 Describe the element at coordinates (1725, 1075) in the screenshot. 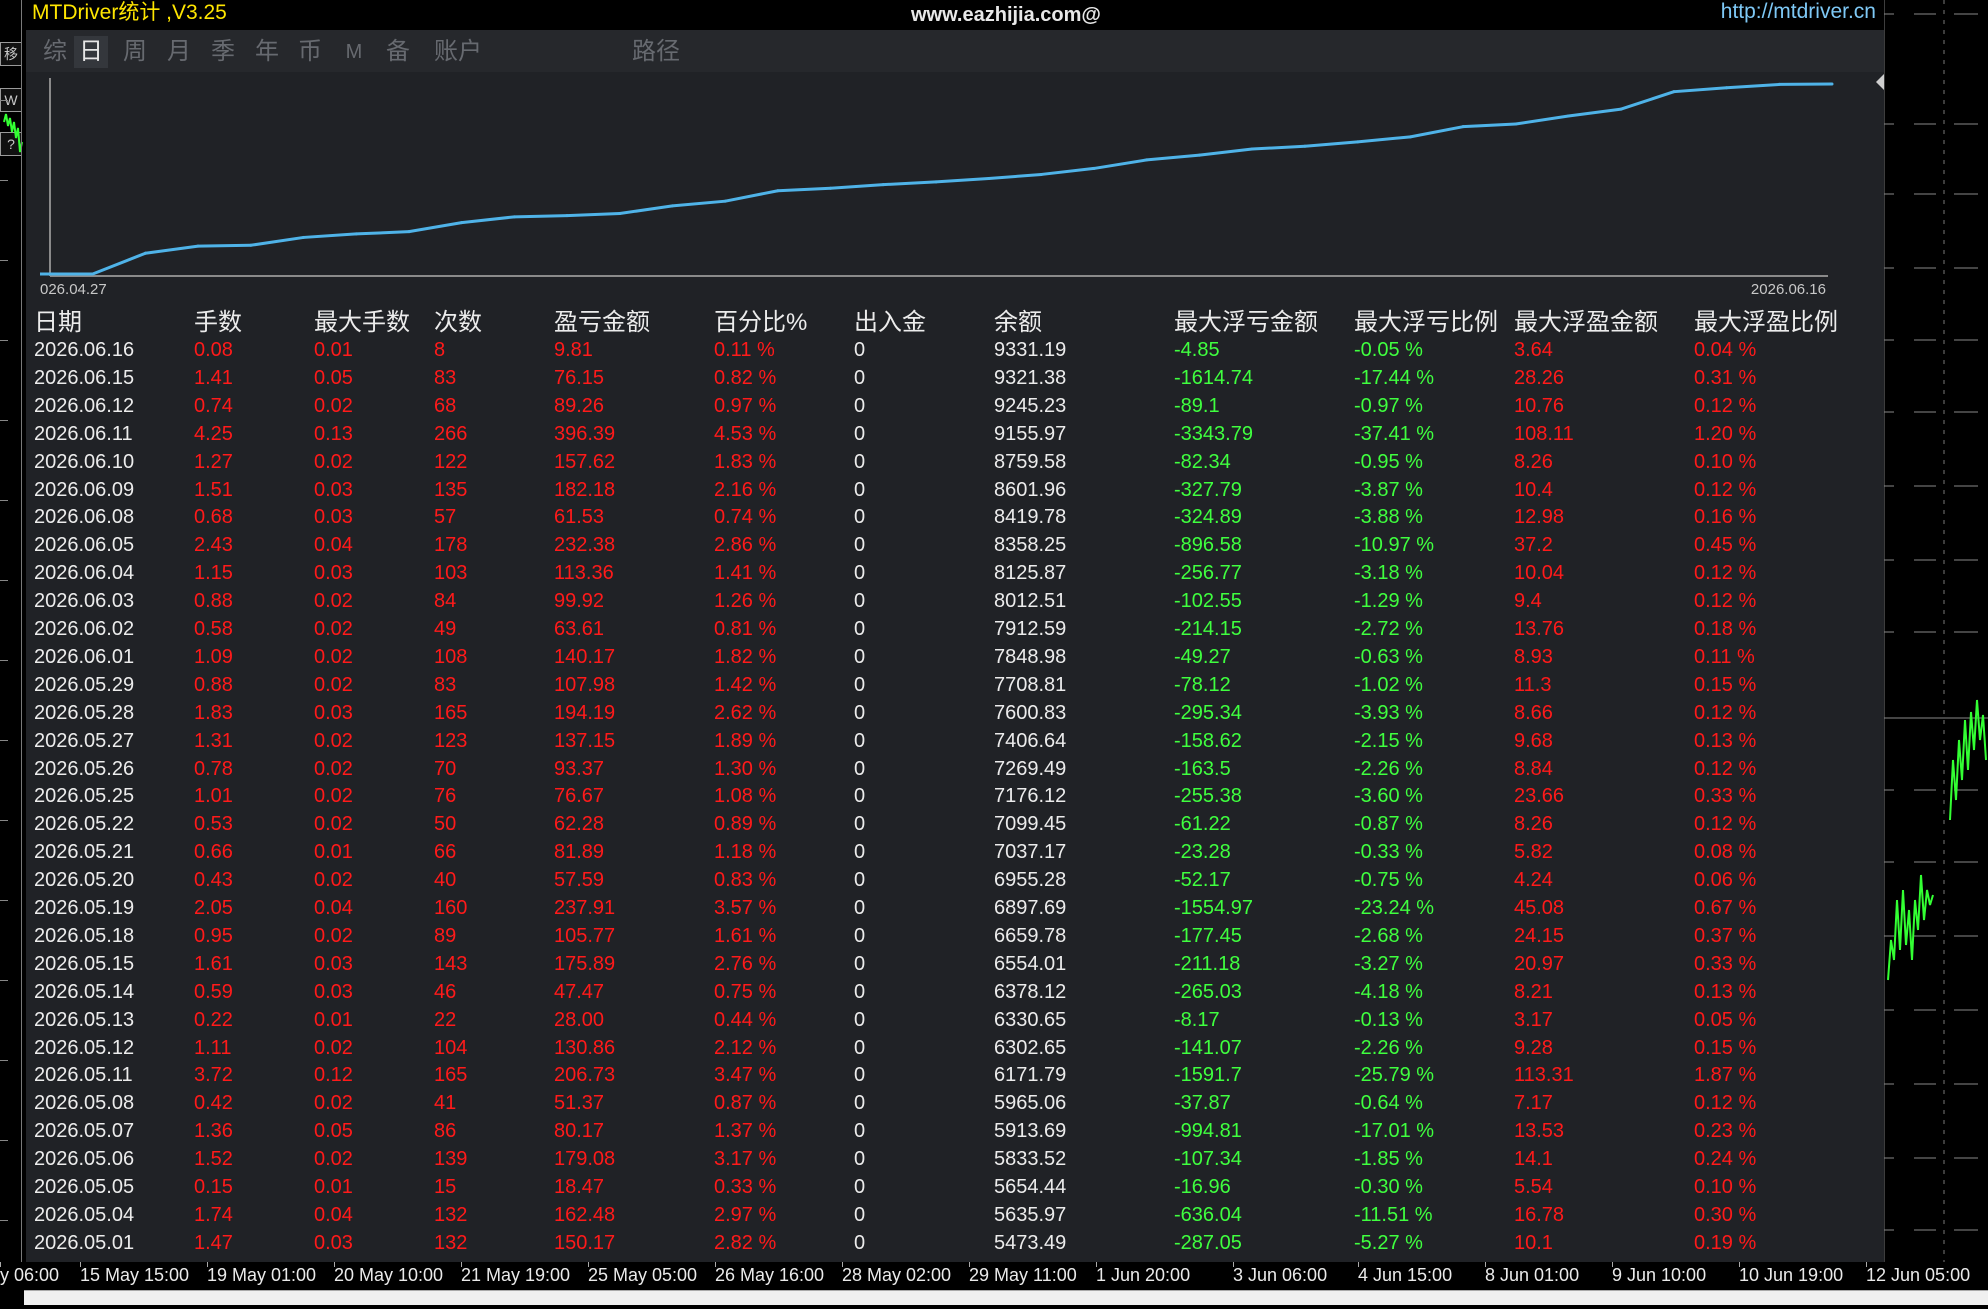

I see `cell-max-float-profit-pct: 1.87 %` at that location.